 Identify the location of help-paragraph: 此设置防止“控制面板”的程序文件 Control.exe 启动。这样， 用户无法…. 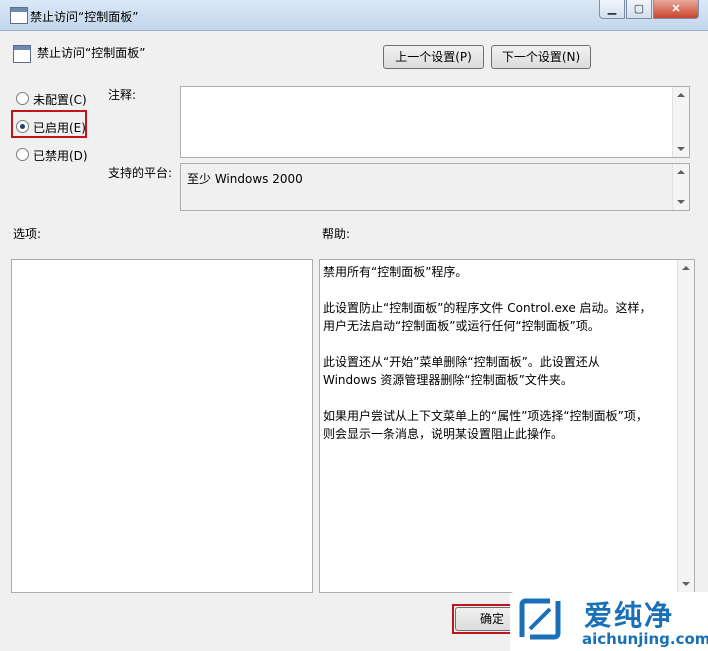
(487, 317).